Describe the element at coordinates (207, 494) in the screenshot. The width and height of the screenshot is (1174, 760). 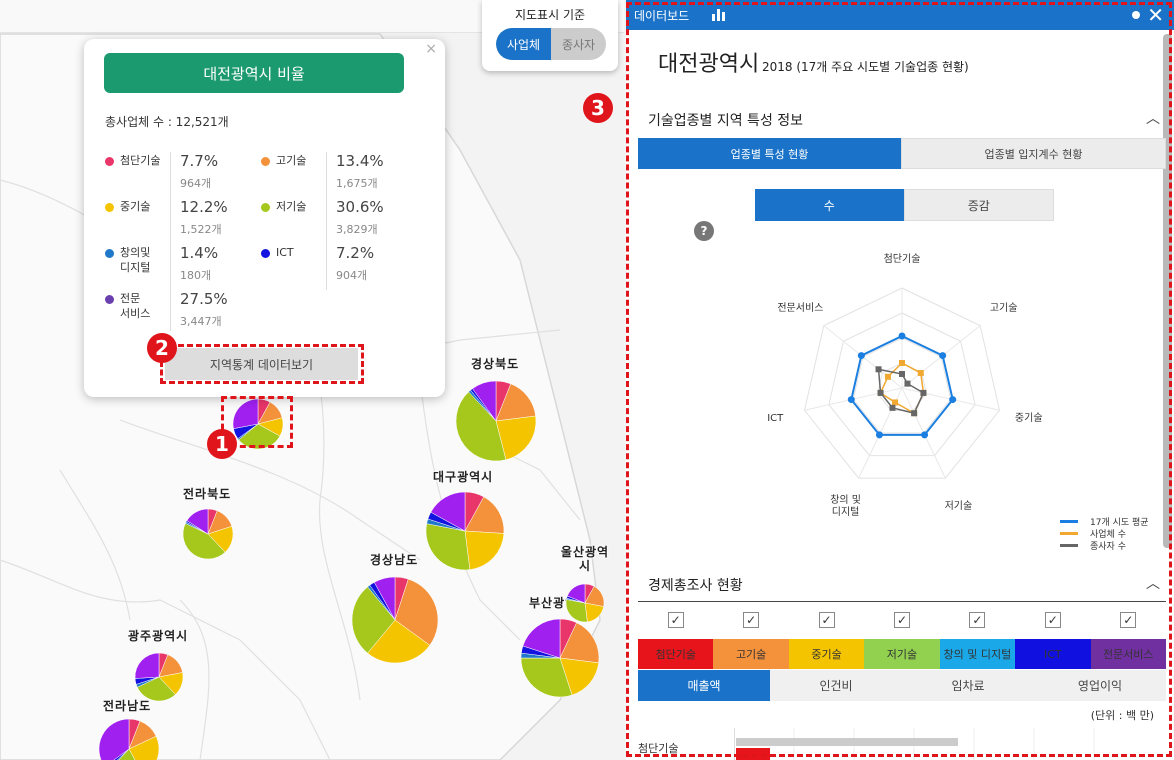
I see `region-label-jeonbuk: 전라북도` at that location.